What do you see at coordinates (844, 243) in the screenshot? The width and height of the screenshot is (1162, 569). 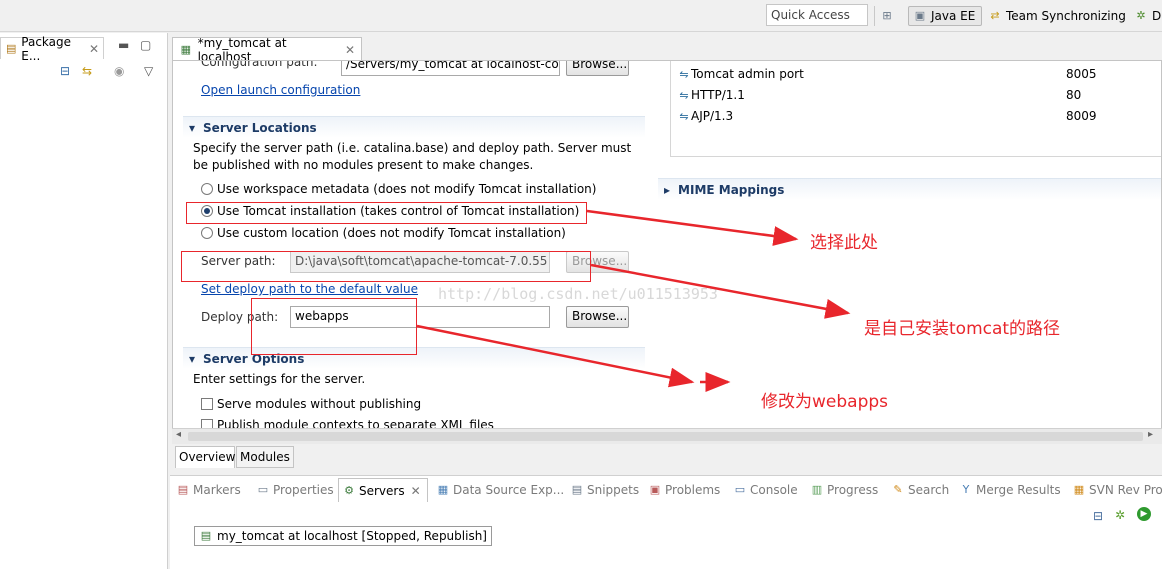 I see `annotation-select-here: 选择此处` at bounding box center [844, 243].